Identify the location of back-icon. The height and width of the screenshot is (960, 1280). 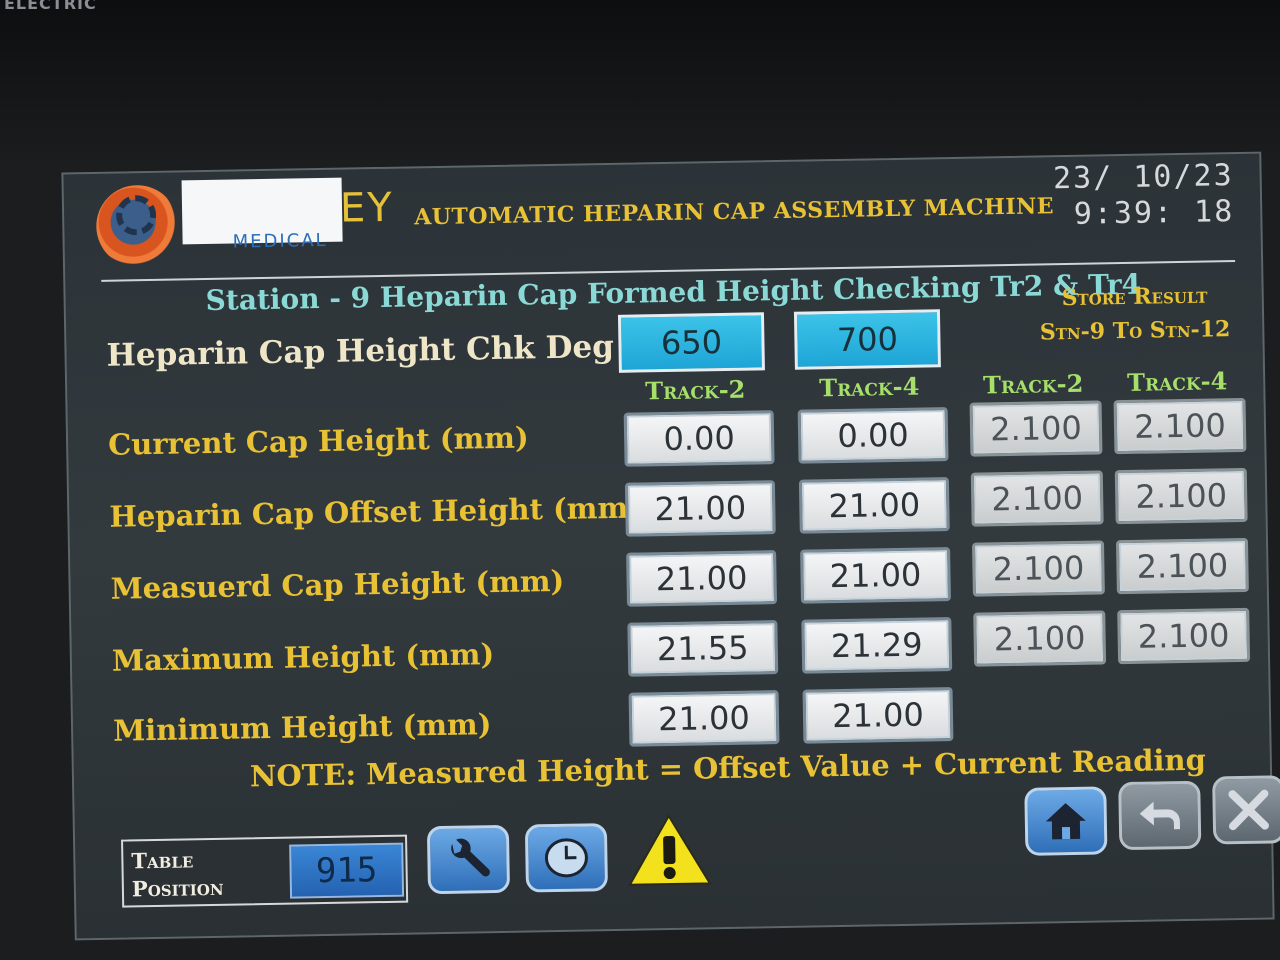
(1160, 815).